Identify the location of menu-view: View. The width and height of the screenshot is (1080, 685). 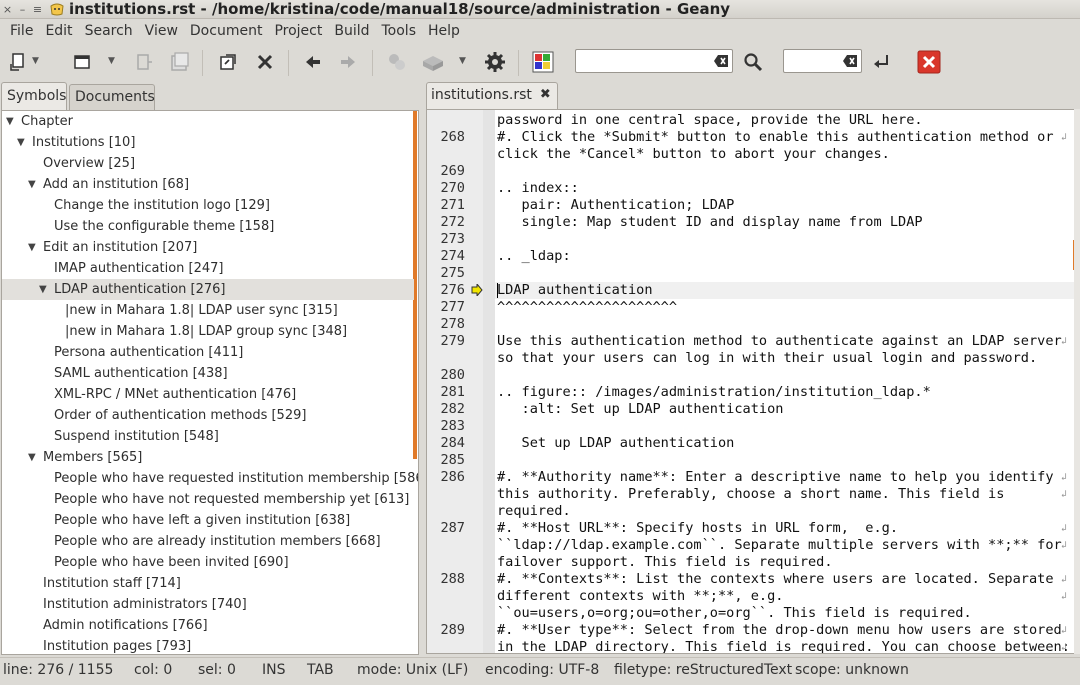
(161, 31).